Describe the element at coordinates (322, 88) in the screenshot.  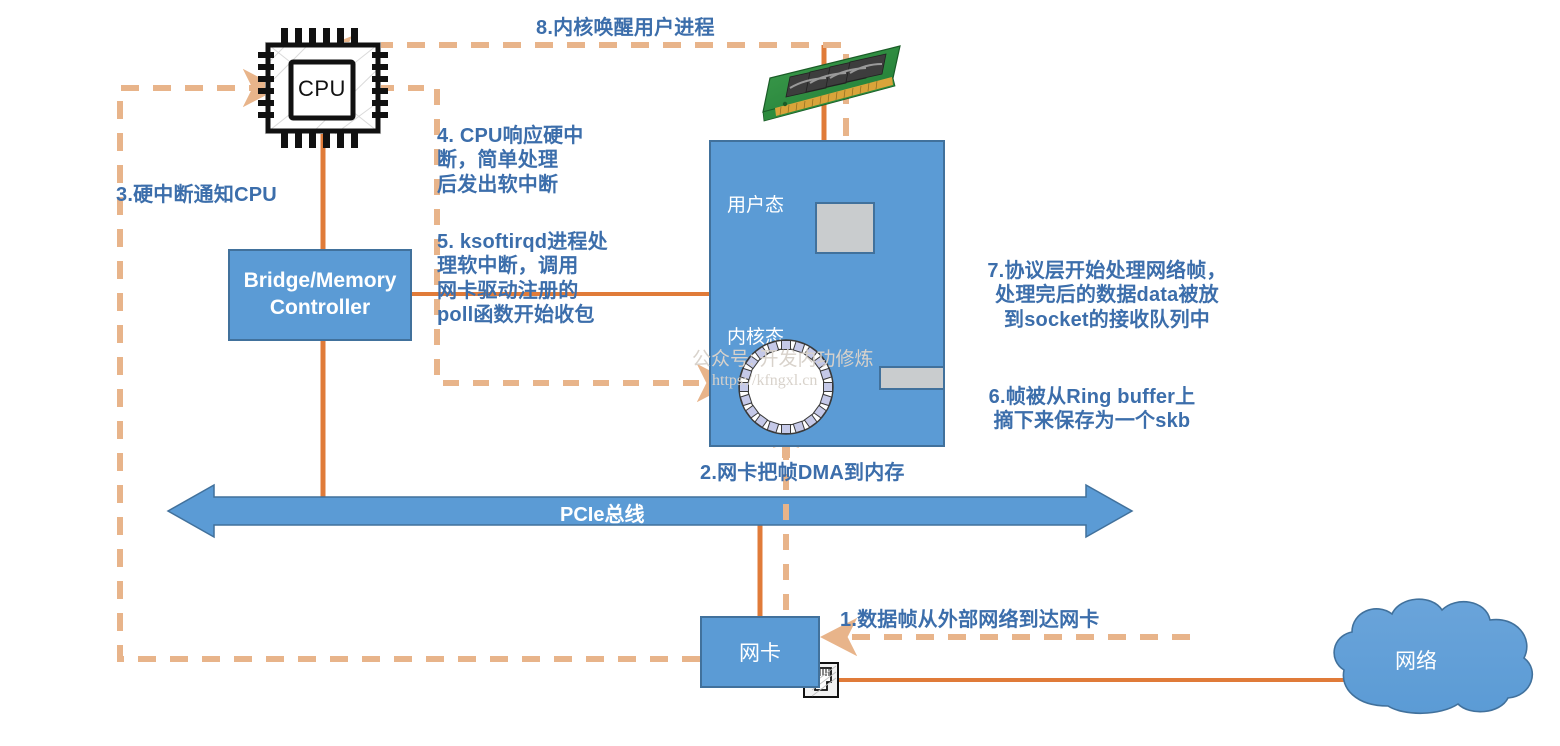
I see `cpu-label: CPU` at that location.